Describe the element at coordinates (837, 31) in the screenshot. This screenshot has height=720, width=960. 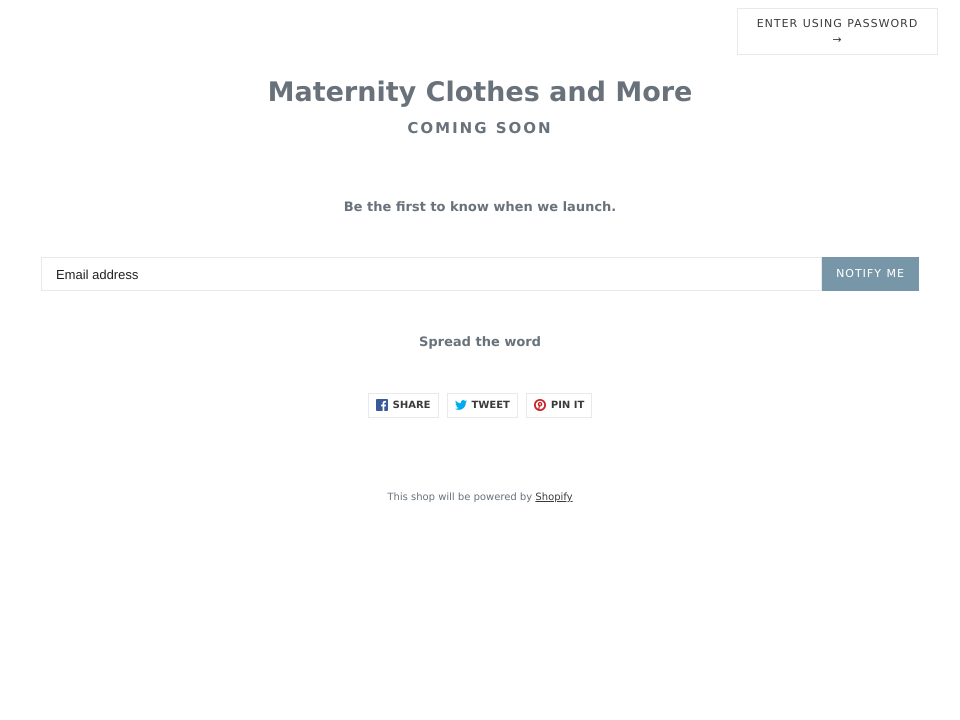
I see `enter-password-button: ENTER USING PASSWORD →` at that location.